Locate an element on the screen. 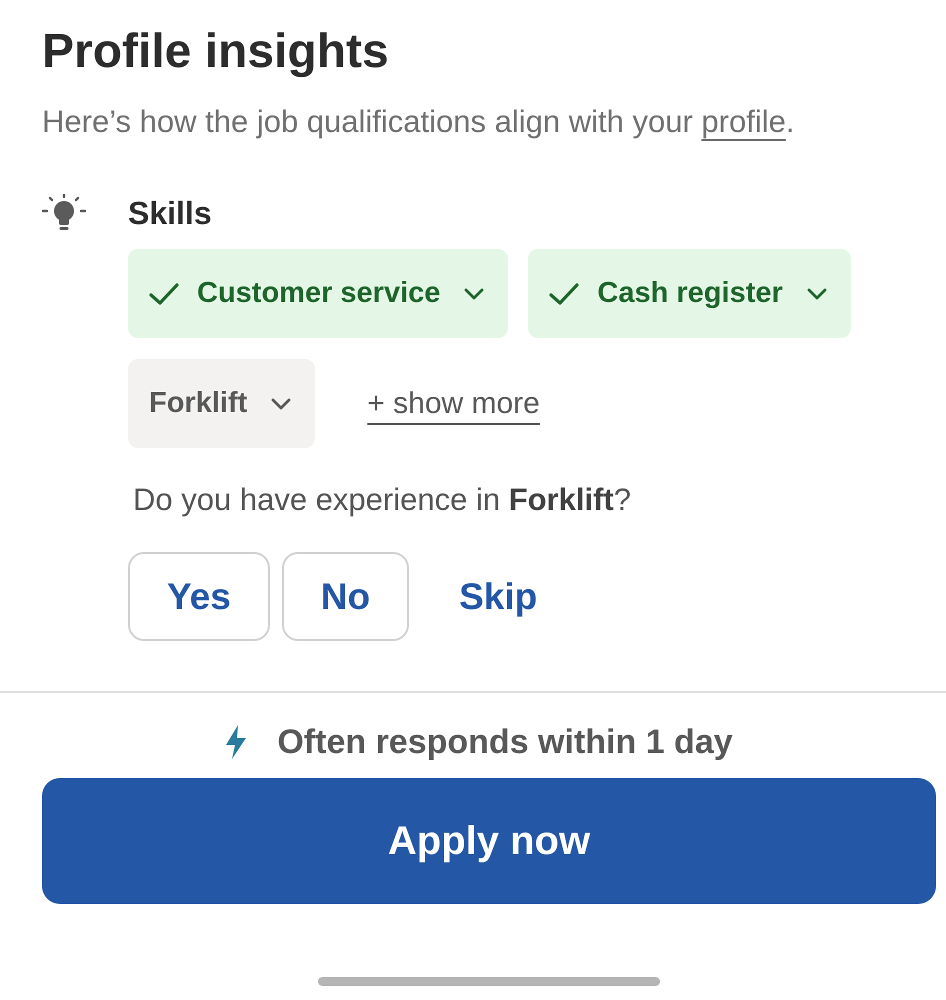 This screenshot has width=946, height=1000. skill-chip: Customer service is located at coordinates (318, 293).